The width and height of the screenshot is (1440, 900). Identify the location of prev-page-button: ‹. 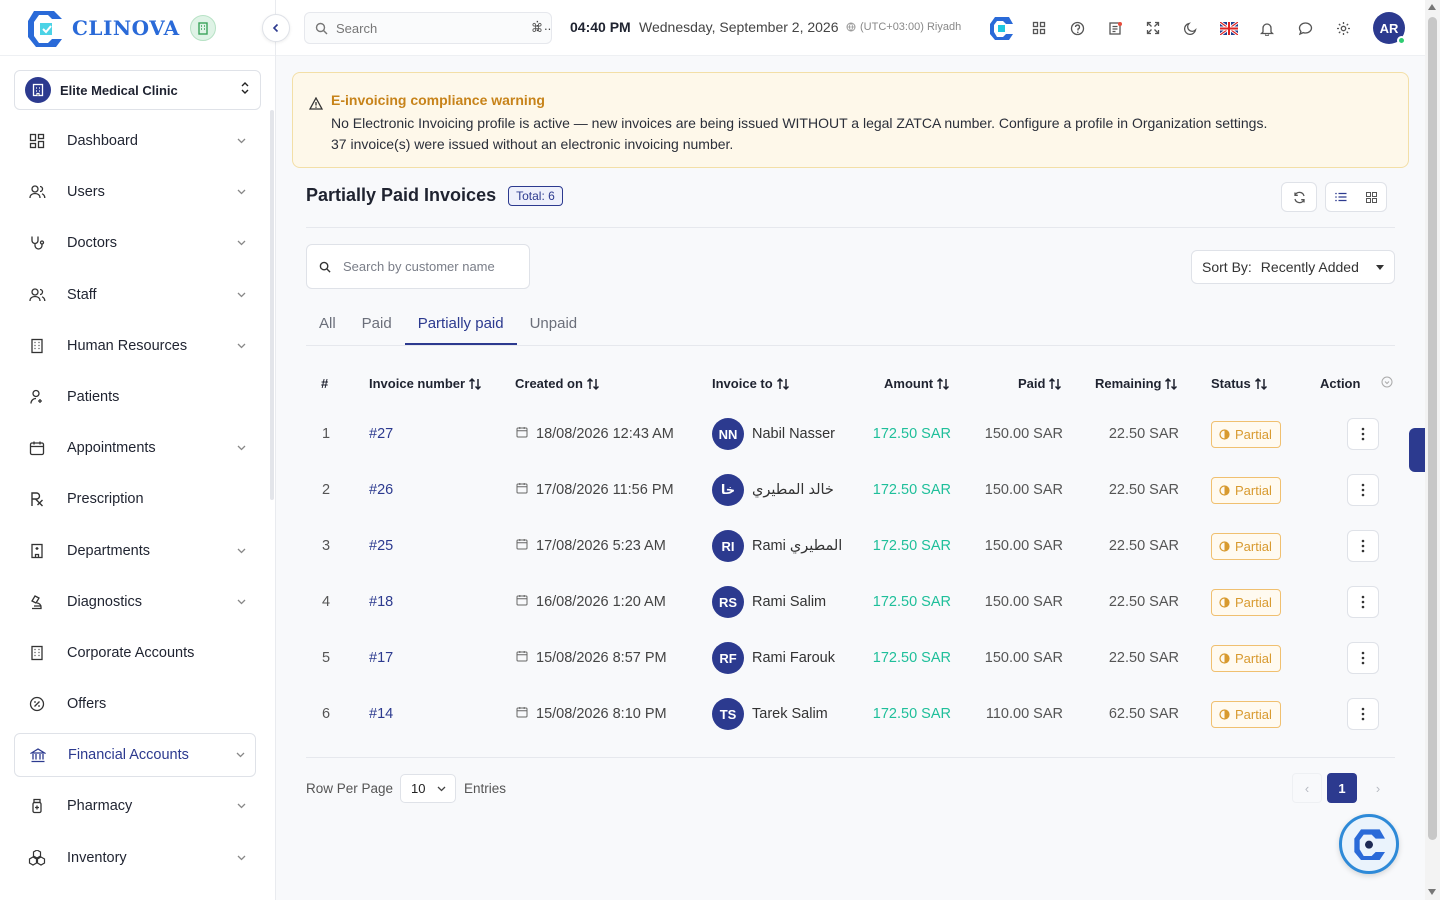
(1307, 788).